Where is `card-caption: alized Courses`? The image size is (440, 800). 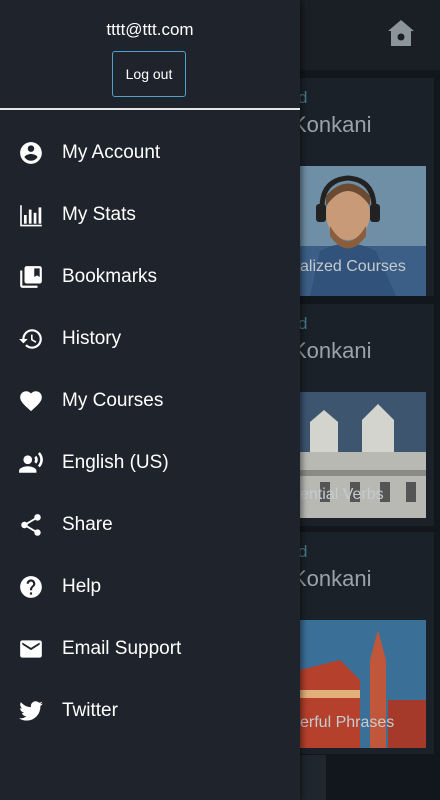 card-caption: alized Courses is located at coordinates (353, 266).